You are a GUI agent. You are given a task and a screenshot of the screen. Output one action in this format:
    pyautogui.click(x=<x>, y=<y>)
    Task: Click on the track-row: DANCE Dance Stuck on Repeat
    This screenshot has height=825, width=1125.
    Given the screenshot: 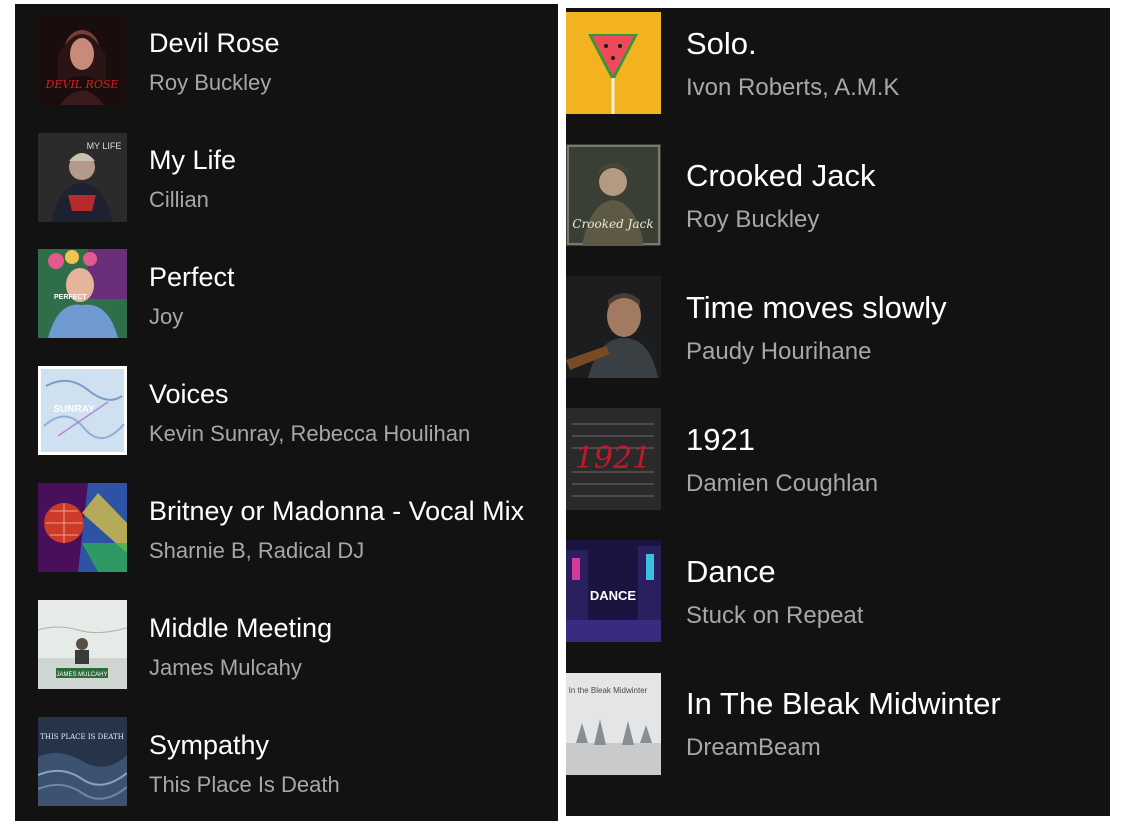 What is the action you would take?
    pyautogui.click(x=838, y=602)
    